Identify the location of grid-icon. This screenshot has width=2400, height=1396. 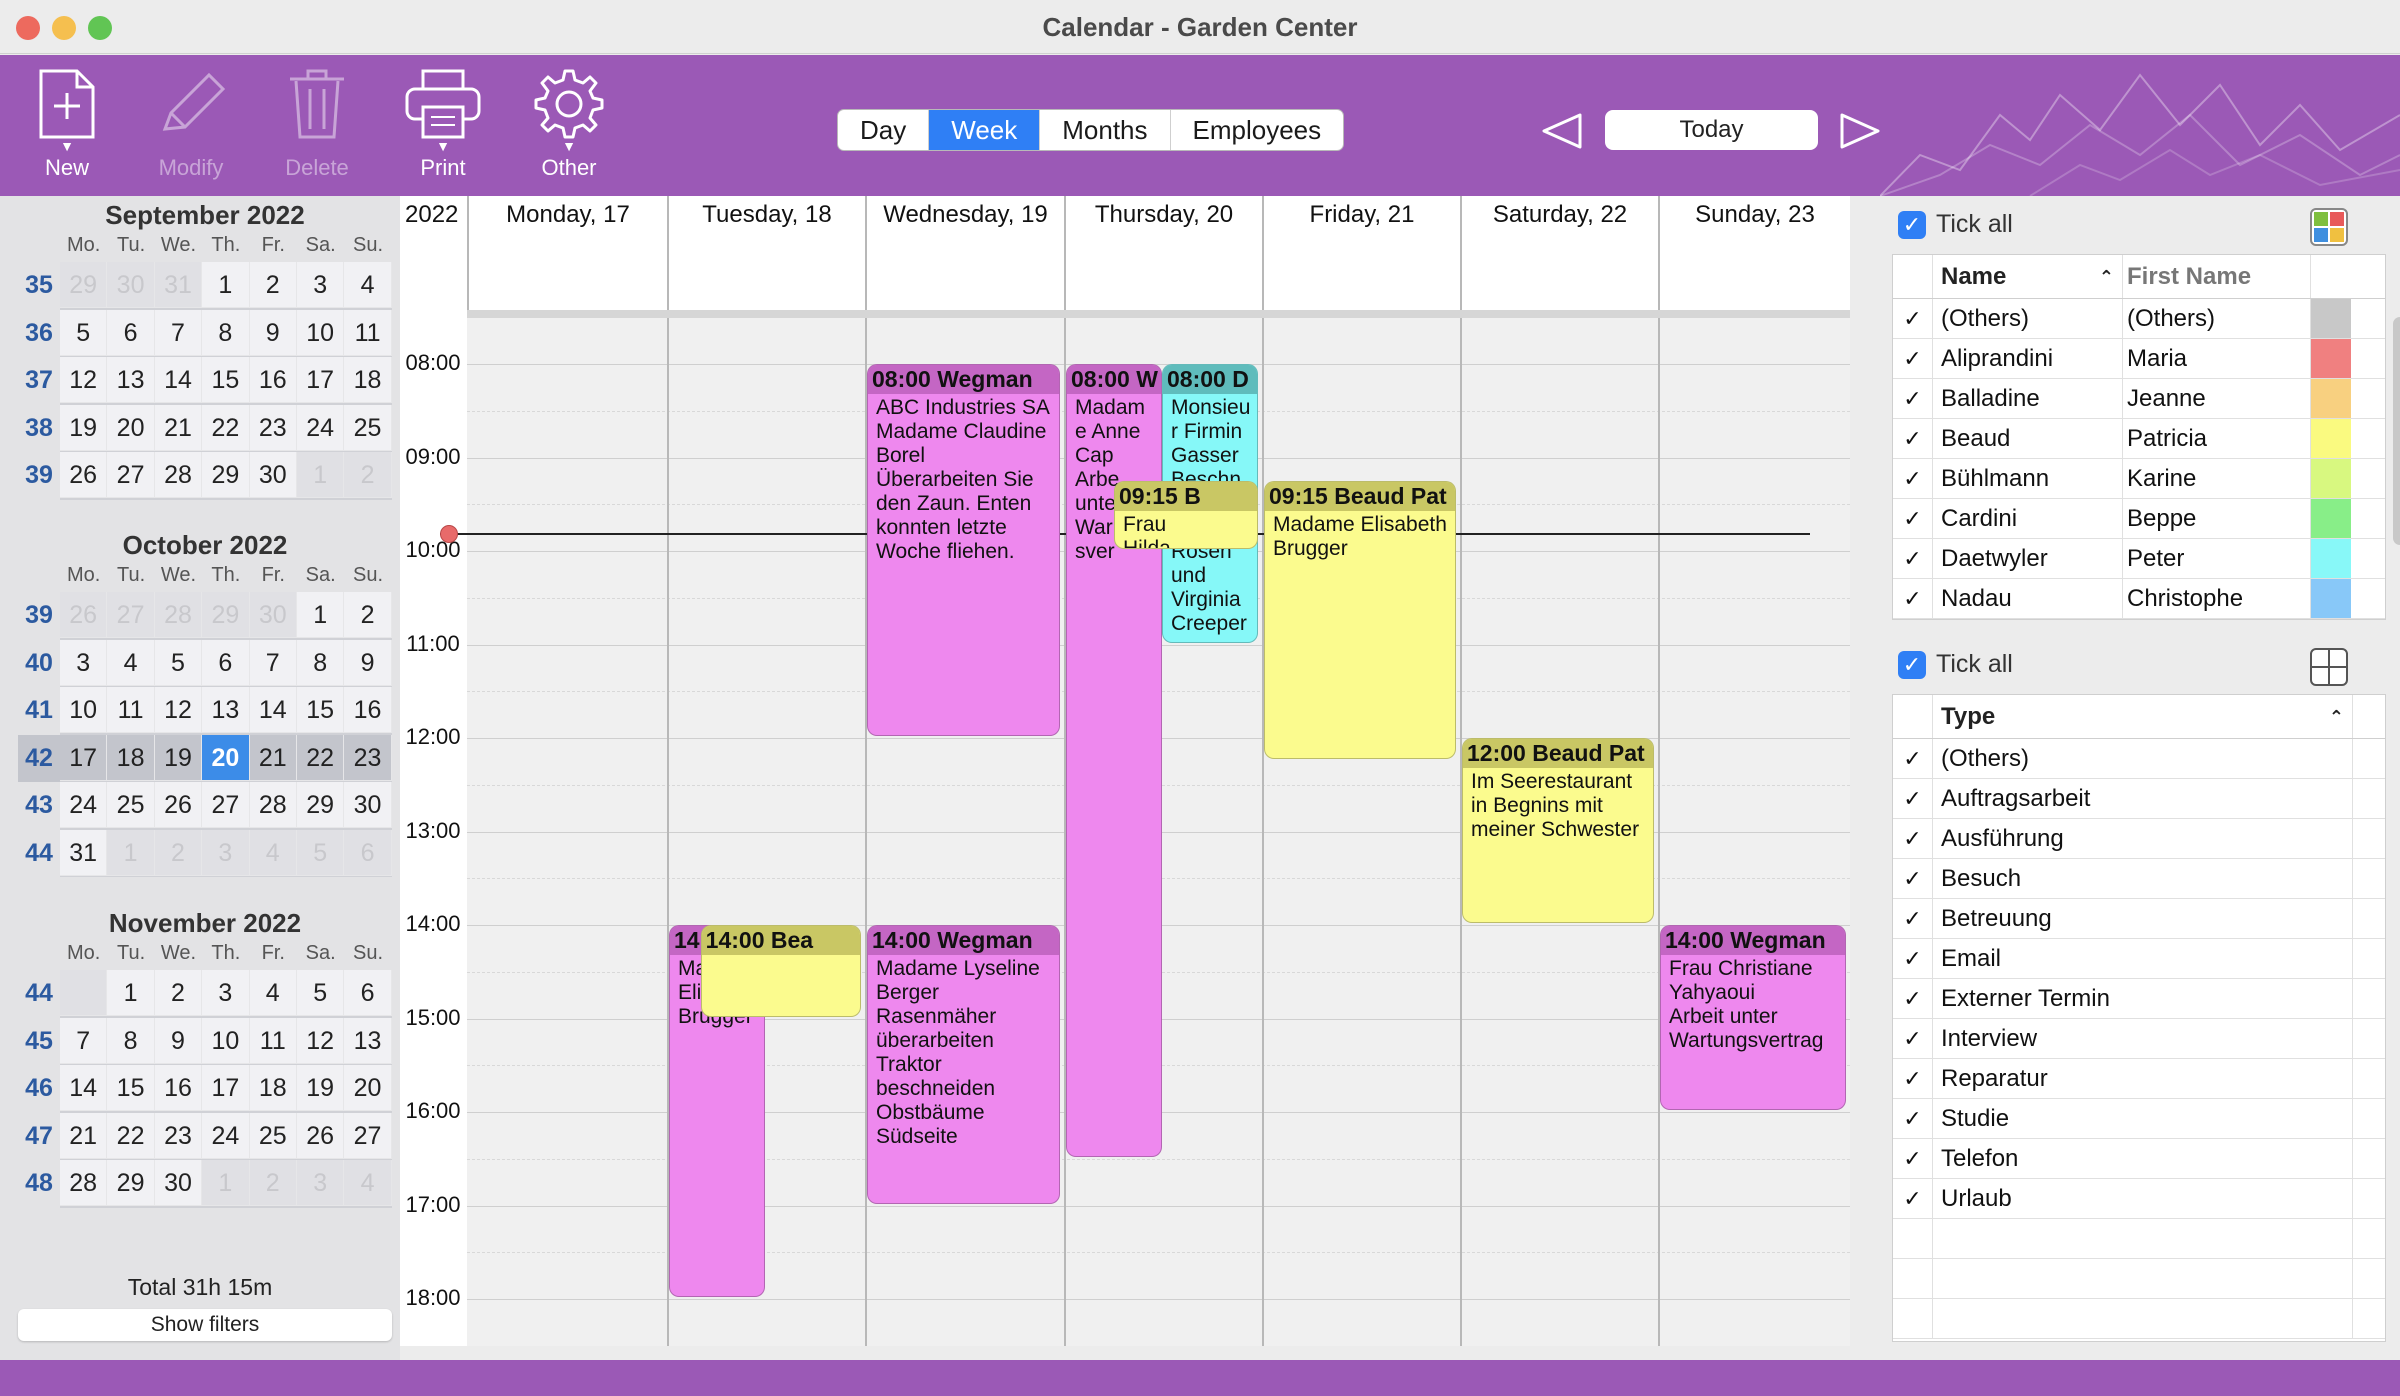
(2329, 667).